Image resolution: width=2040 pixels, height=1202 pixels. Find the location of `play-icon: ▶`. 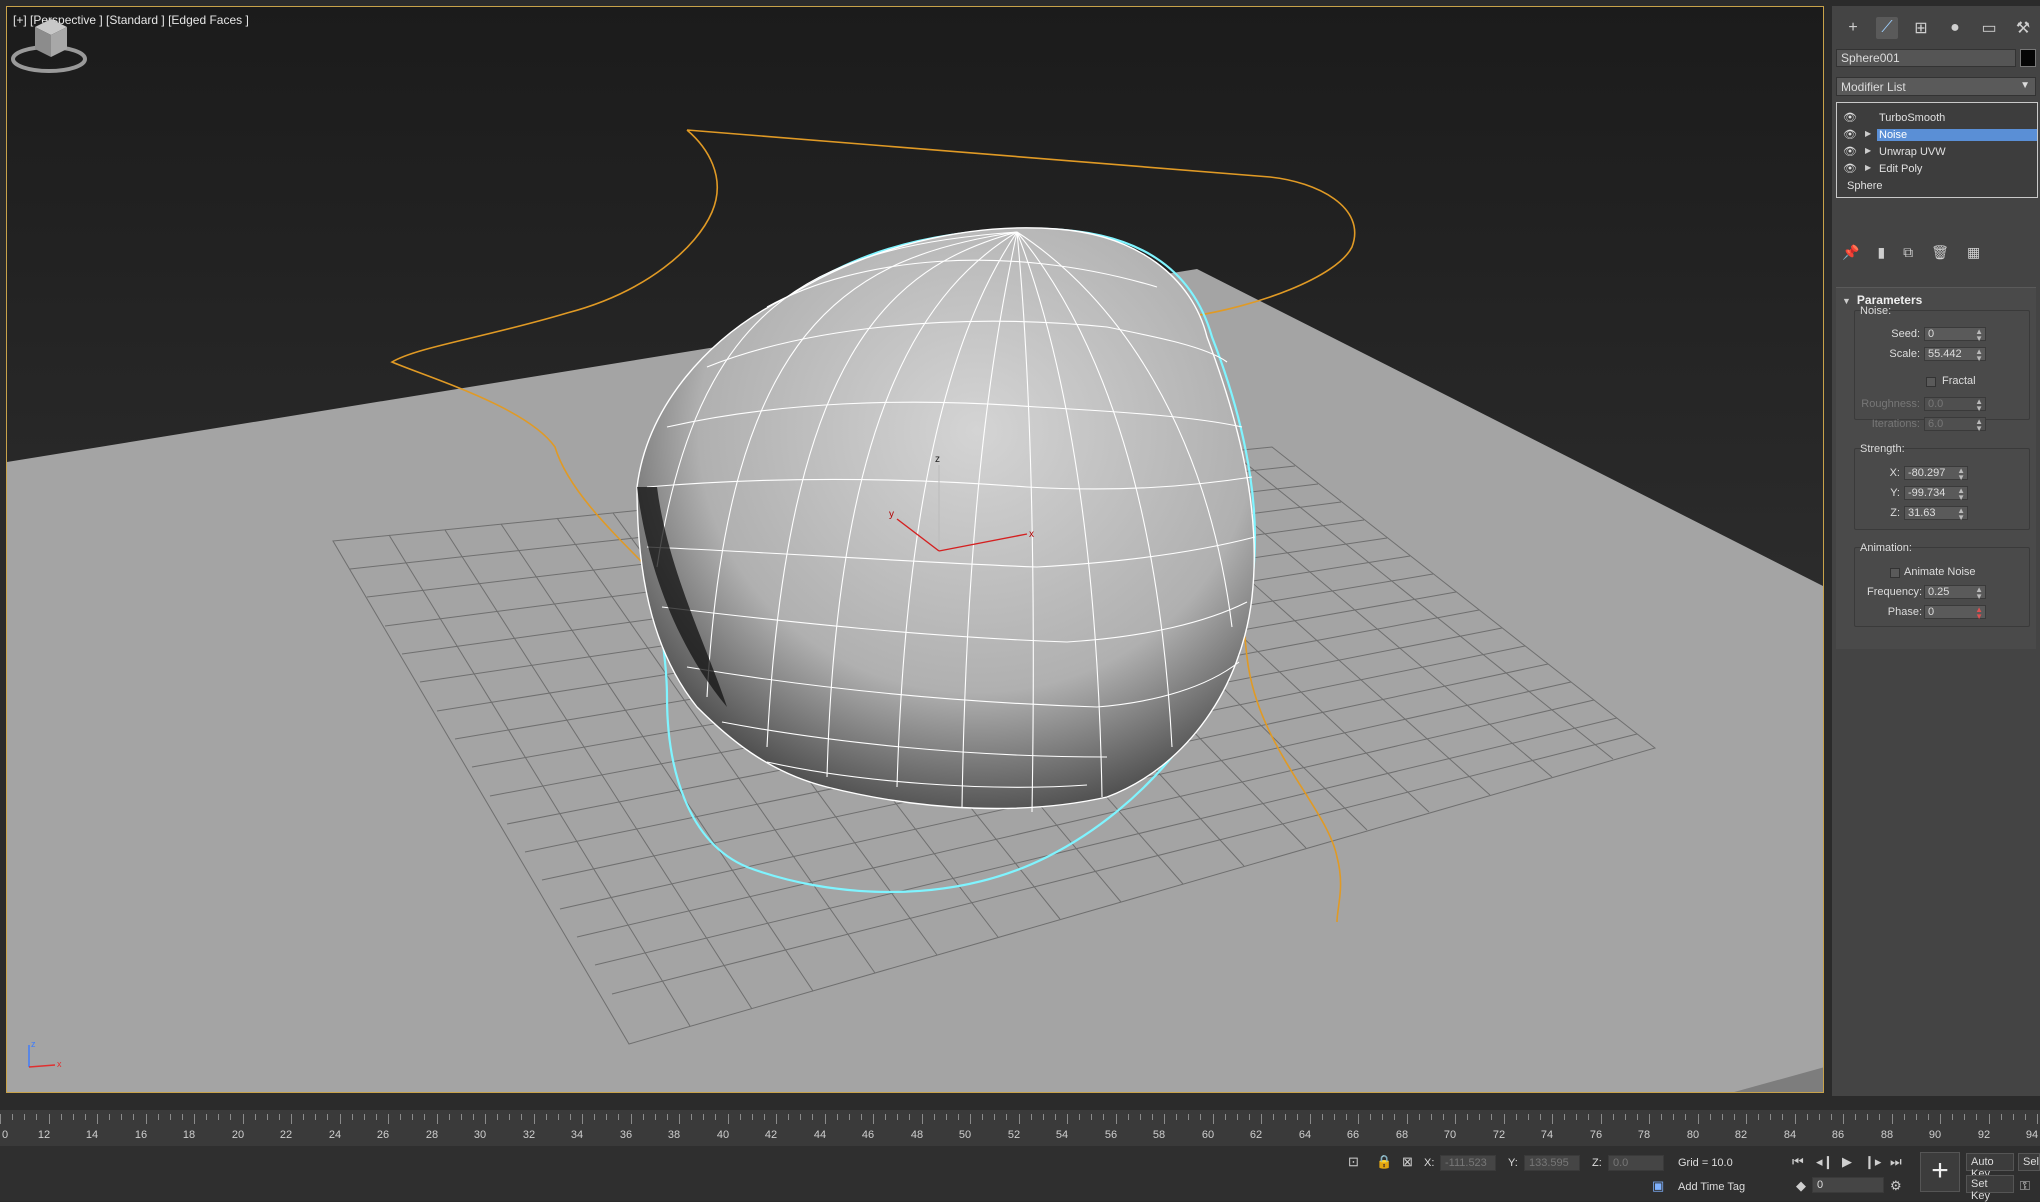

play-icon: ▶ is located at coordinates (1847, 1162).